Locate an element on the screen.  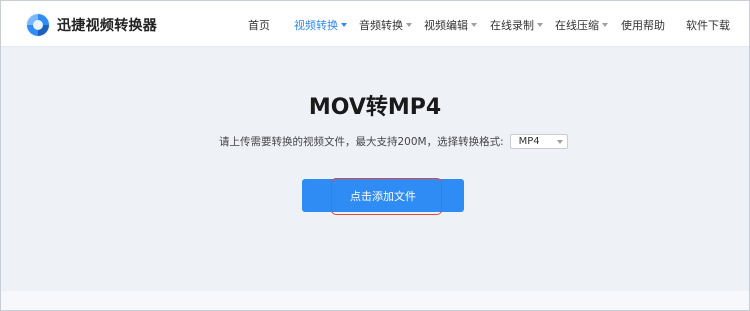
nav-audio-convert-label: 音频转换 is located at coordinates (381, 25).